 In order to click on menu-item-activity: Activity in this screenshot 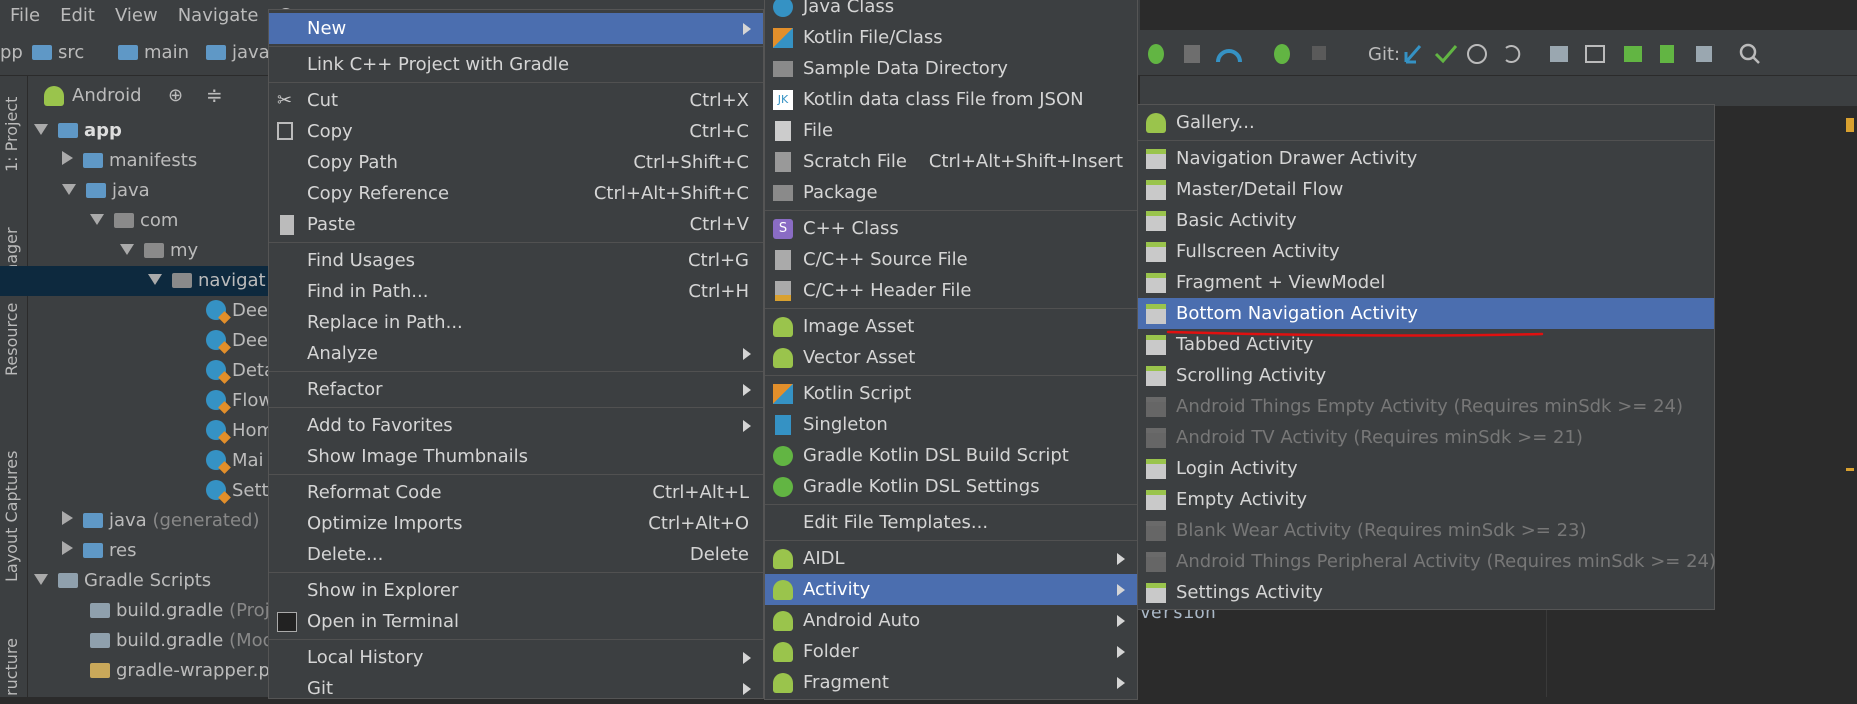, I will do `click(951, 589)`.